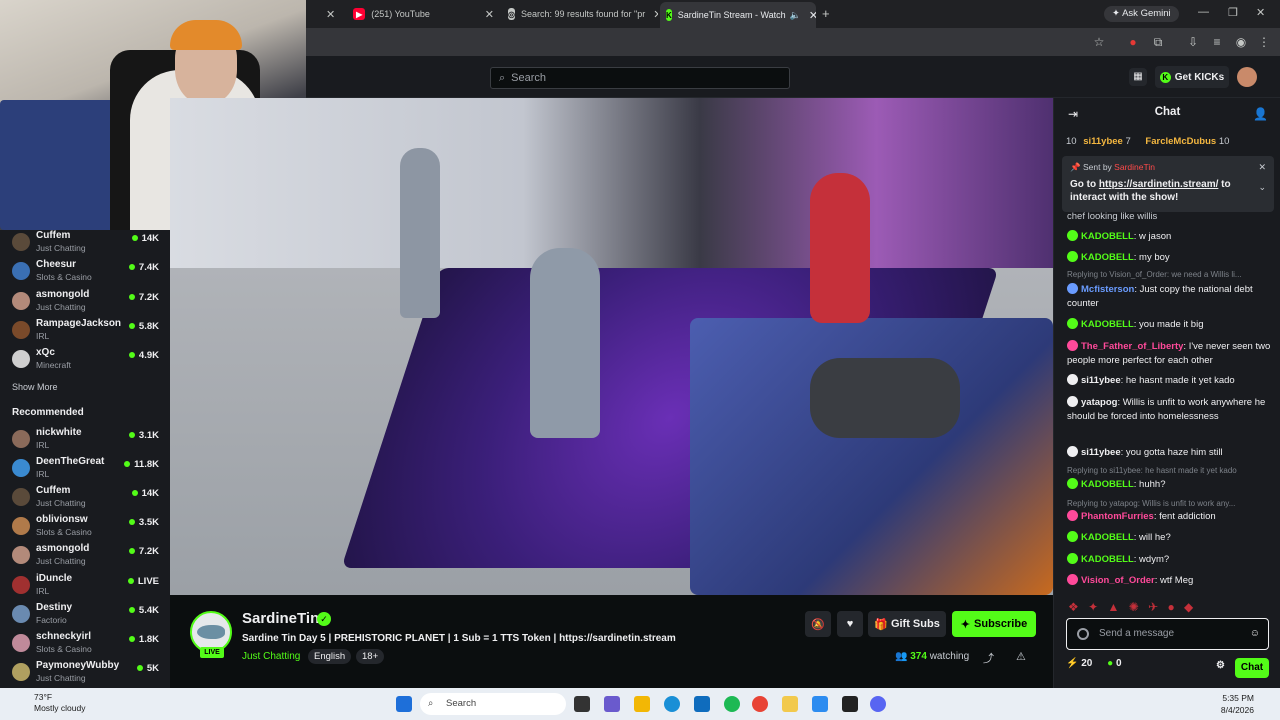 This screenshot has height=720, width=1280. I want to click on edge-icon, so click(672, 704).